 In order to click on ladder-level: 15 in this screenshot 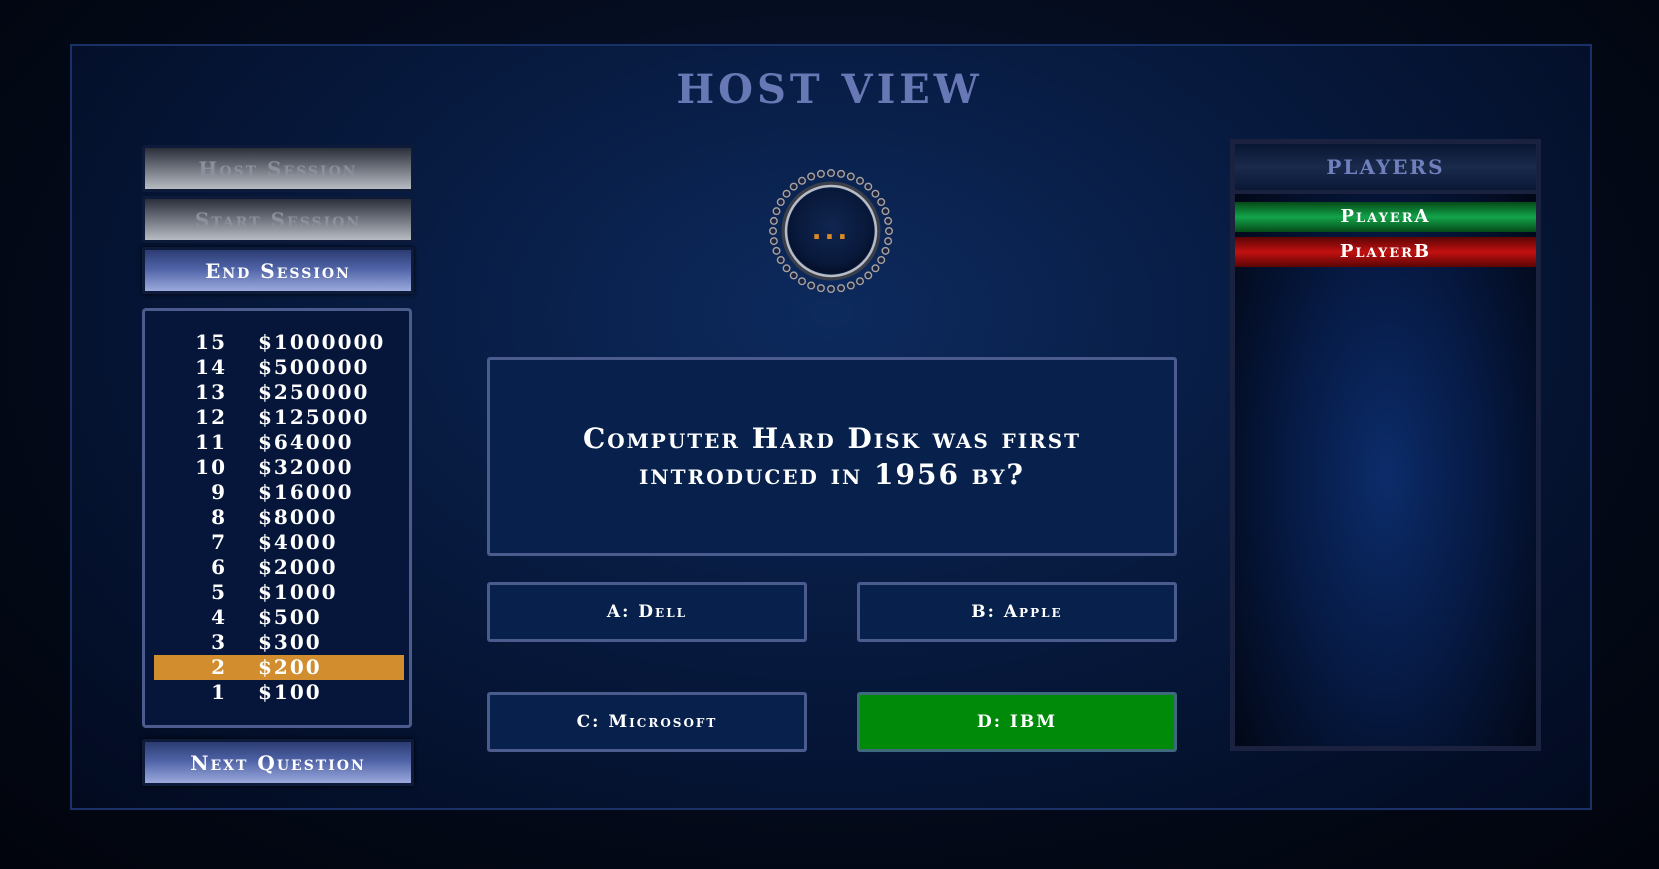, I will do `click(211, 342)`.